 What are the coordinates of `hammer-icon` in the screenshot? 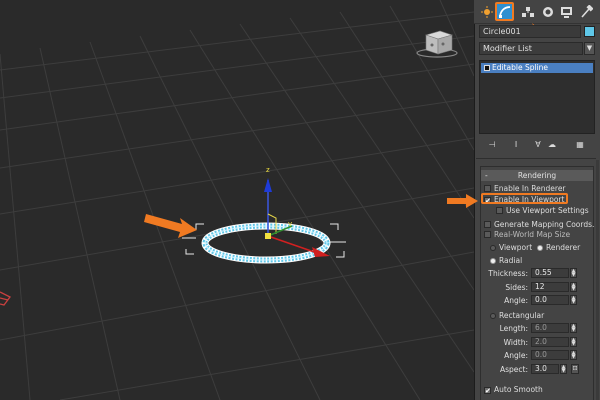 It's located at (586, 11).